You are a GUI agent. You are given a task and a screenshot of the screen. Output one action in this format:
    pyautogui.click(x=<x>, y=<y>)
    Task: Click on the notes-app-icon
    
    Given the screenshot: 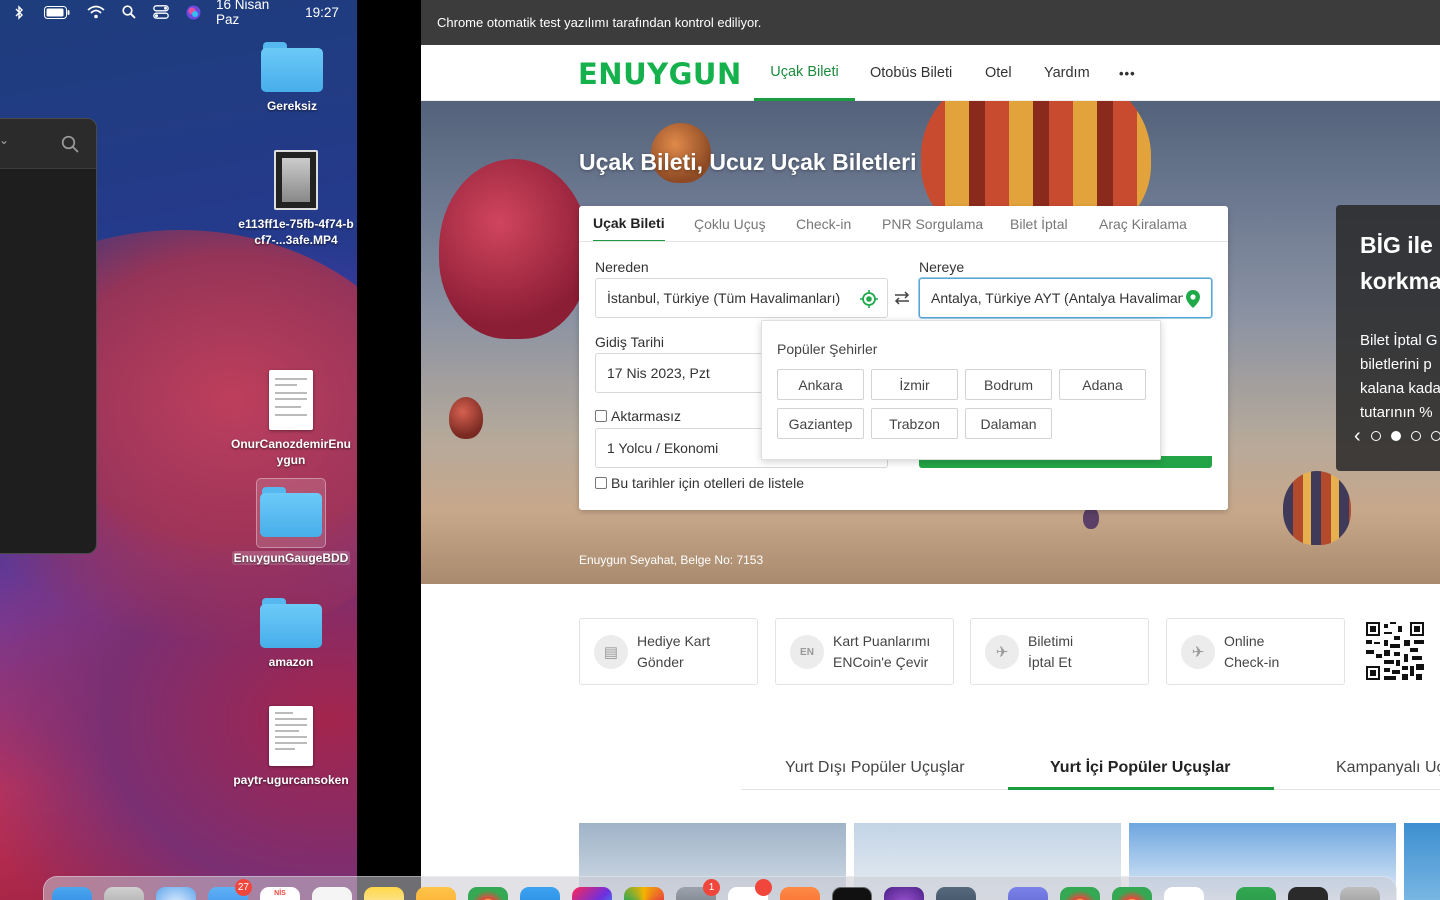 What is the action you would take?
    pyautogui.click(x=384, y=893)
    